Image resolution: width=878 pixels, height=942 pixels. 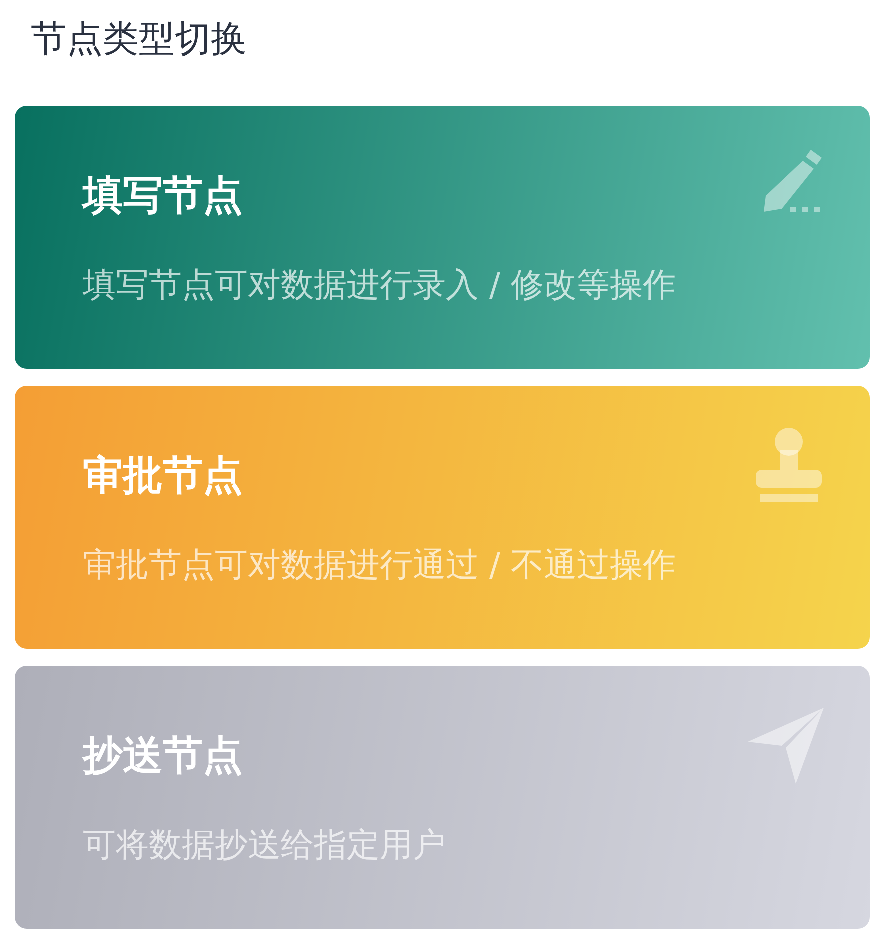 What do you see at coordinates (379, 565) in the screenshot?
I see `card-description: 审批节点可对数据进行通过 / 不通过操作` at bounding box center [379, 565].